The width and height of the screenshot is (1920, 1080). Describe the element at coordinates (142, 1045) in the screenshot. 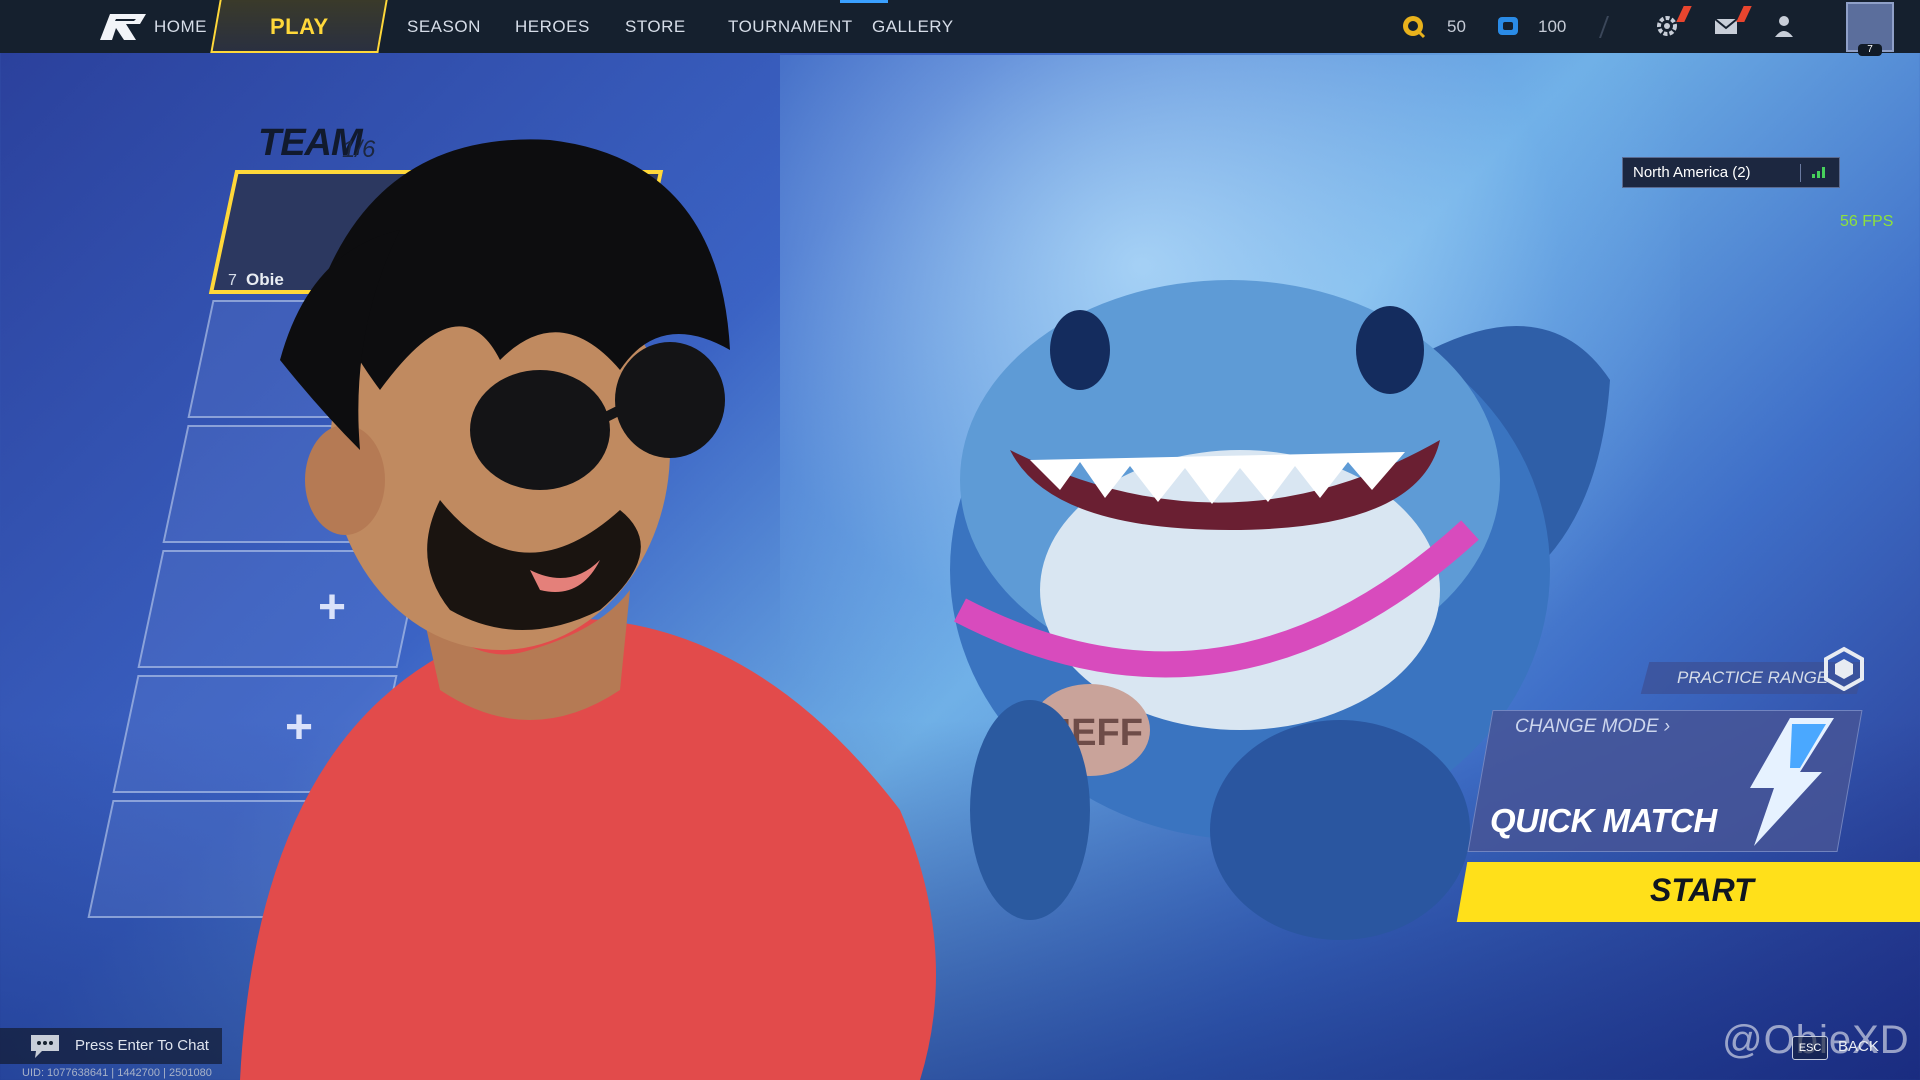

I see `chat-prompt-label: Press Enter To Chat` at that location.